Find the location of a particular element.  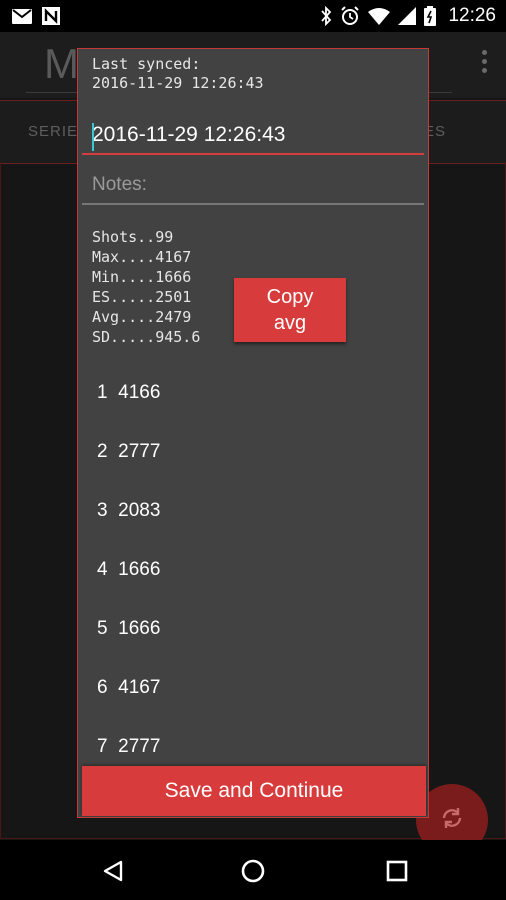

tab-series: SERIE is located at coordinates (53, 131).